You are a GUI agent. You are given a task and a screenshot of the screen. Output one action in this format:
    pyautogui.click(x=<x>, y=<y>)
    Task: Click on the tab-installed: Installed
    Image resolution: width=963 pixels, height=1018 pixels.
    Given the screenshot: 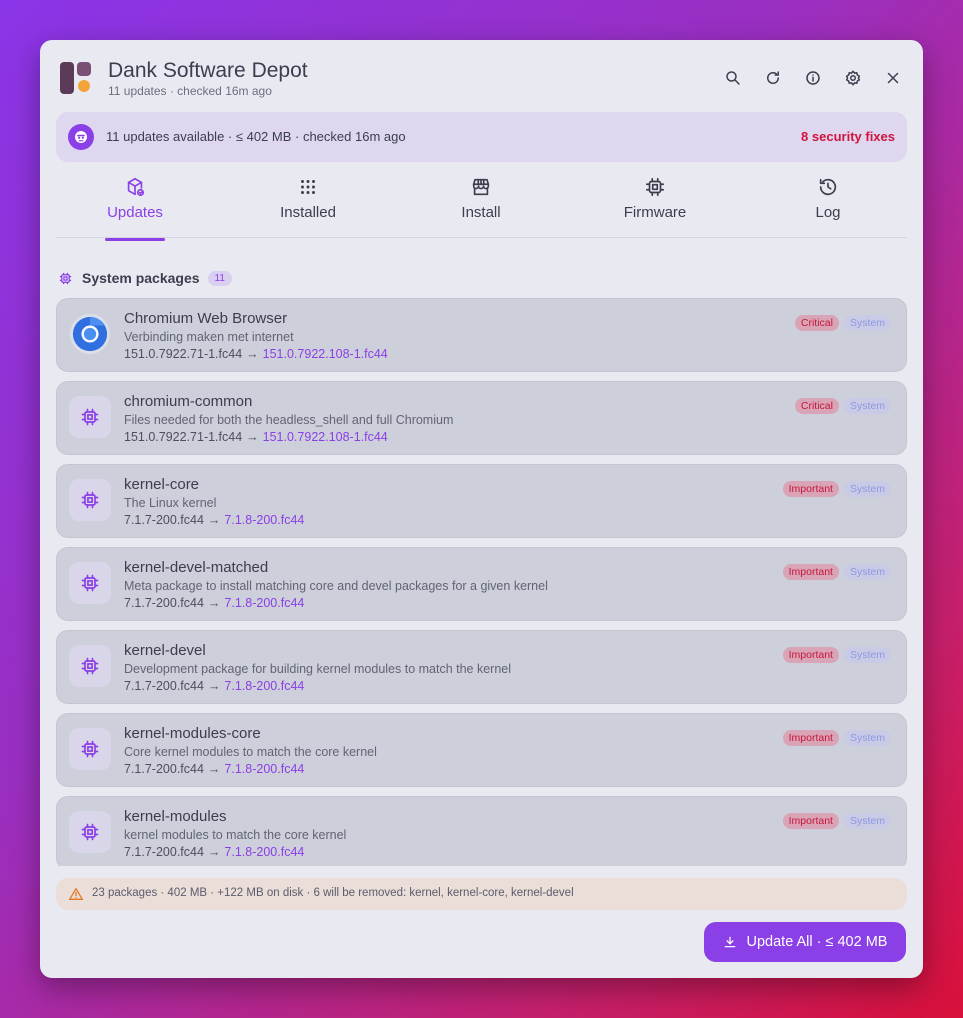 What is the action you would take?
    pyautogui.click(x=308, y=206)
    